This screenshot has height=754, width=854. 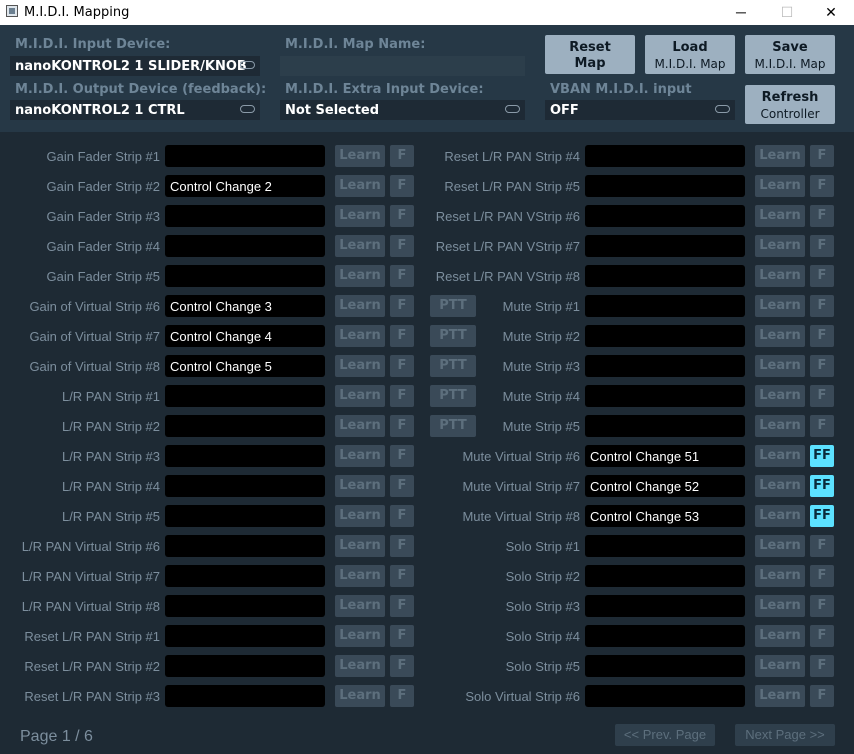 I want to click on prev-page-button: << Prev. Page, so click(x=665, y=735).